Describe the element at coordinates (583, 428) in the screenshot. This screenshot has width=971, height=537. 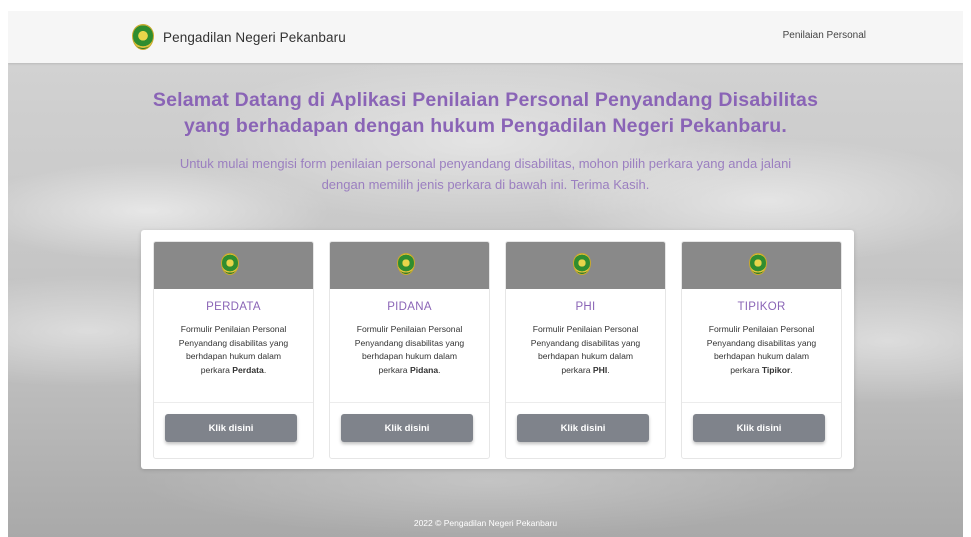
I see `klik-disini-button-phi: Klik disini` at that location.